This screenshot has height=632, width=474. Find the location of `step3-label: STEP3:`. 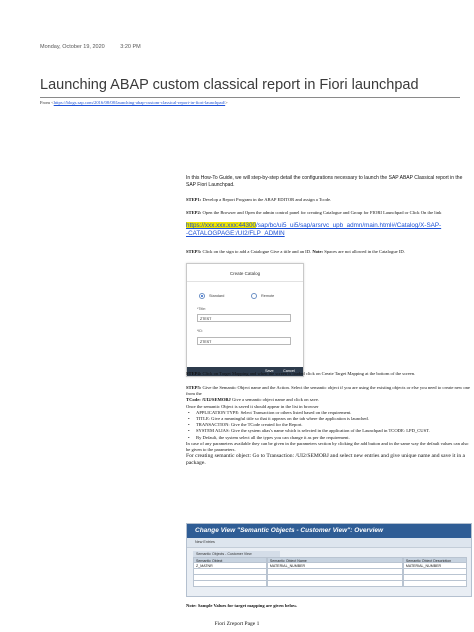

step3-label: STEP3: is located at coordinates (194, 251).